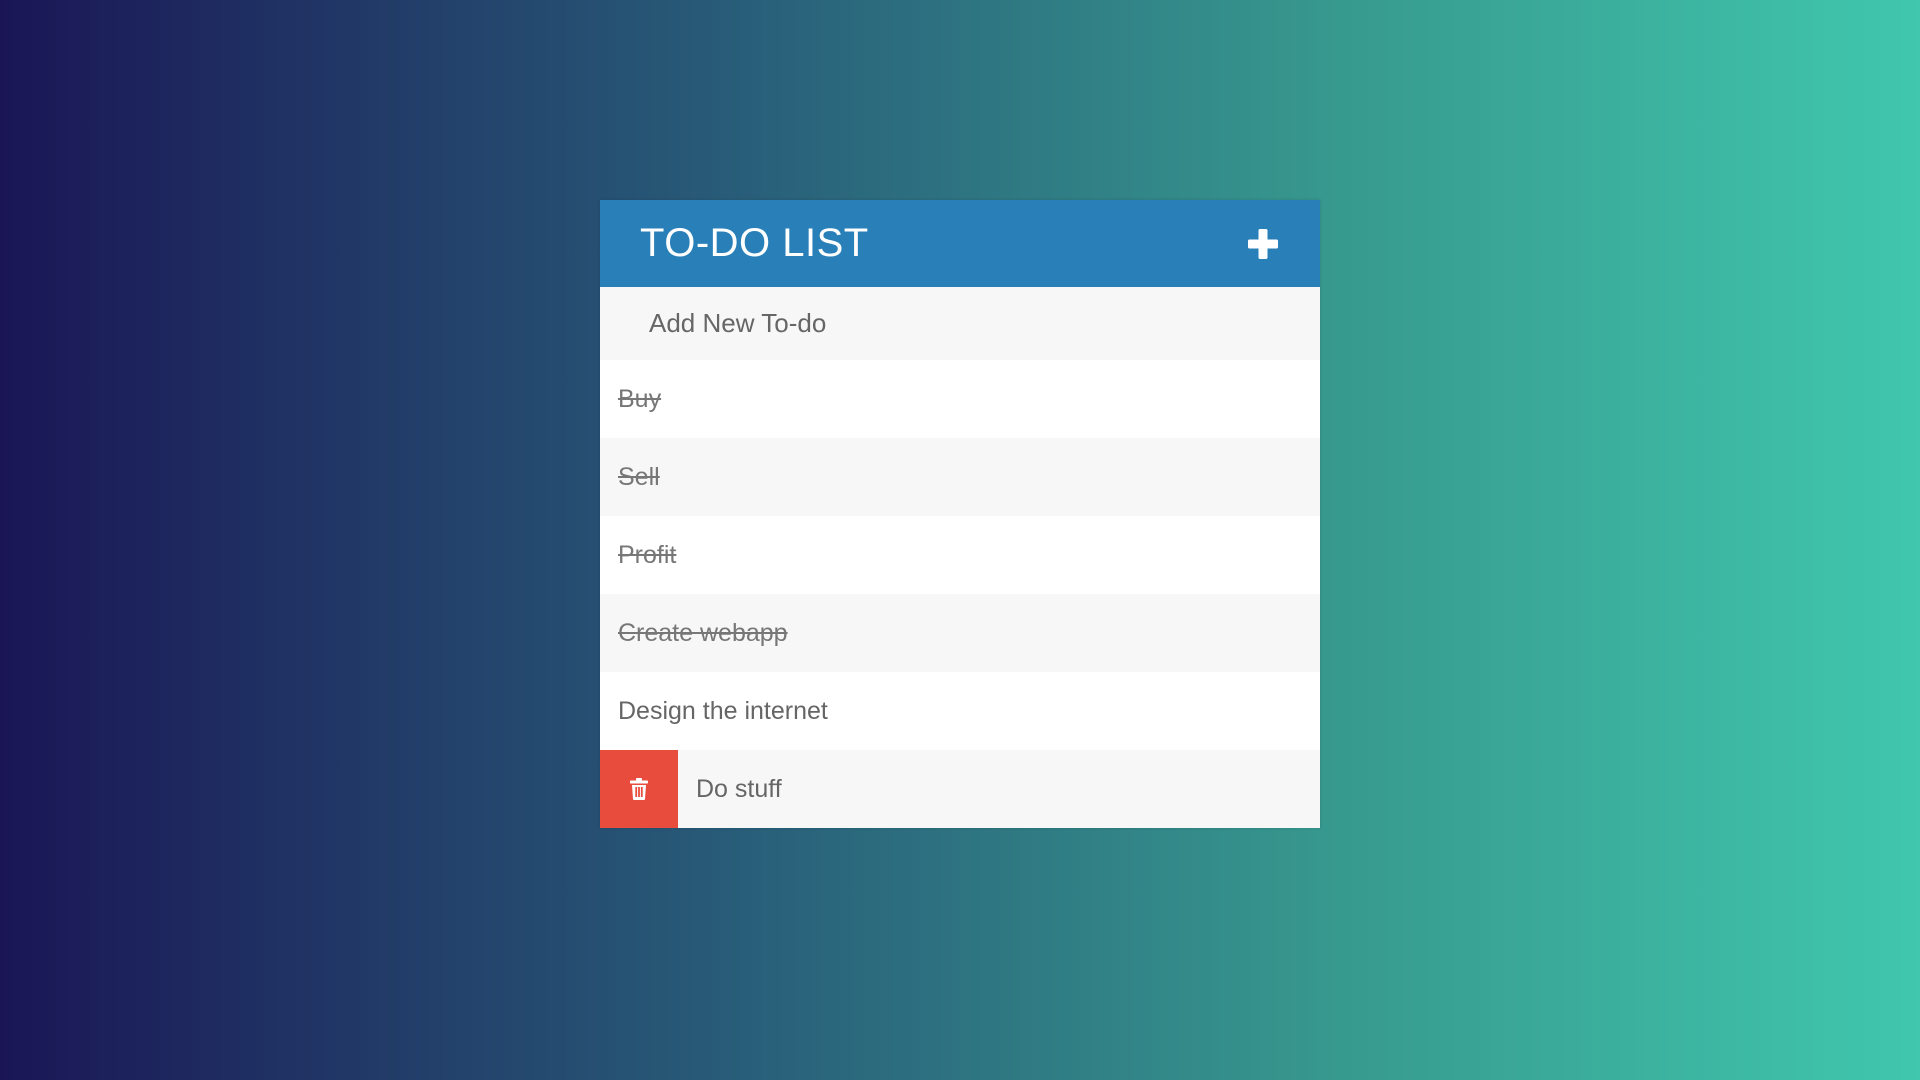 This screenshot has width=1920, height=1080. What do you see at coordinates (639, 476) in the screenshot?
I see `todo-item-text: Sell` at bounding box center [639, 476].